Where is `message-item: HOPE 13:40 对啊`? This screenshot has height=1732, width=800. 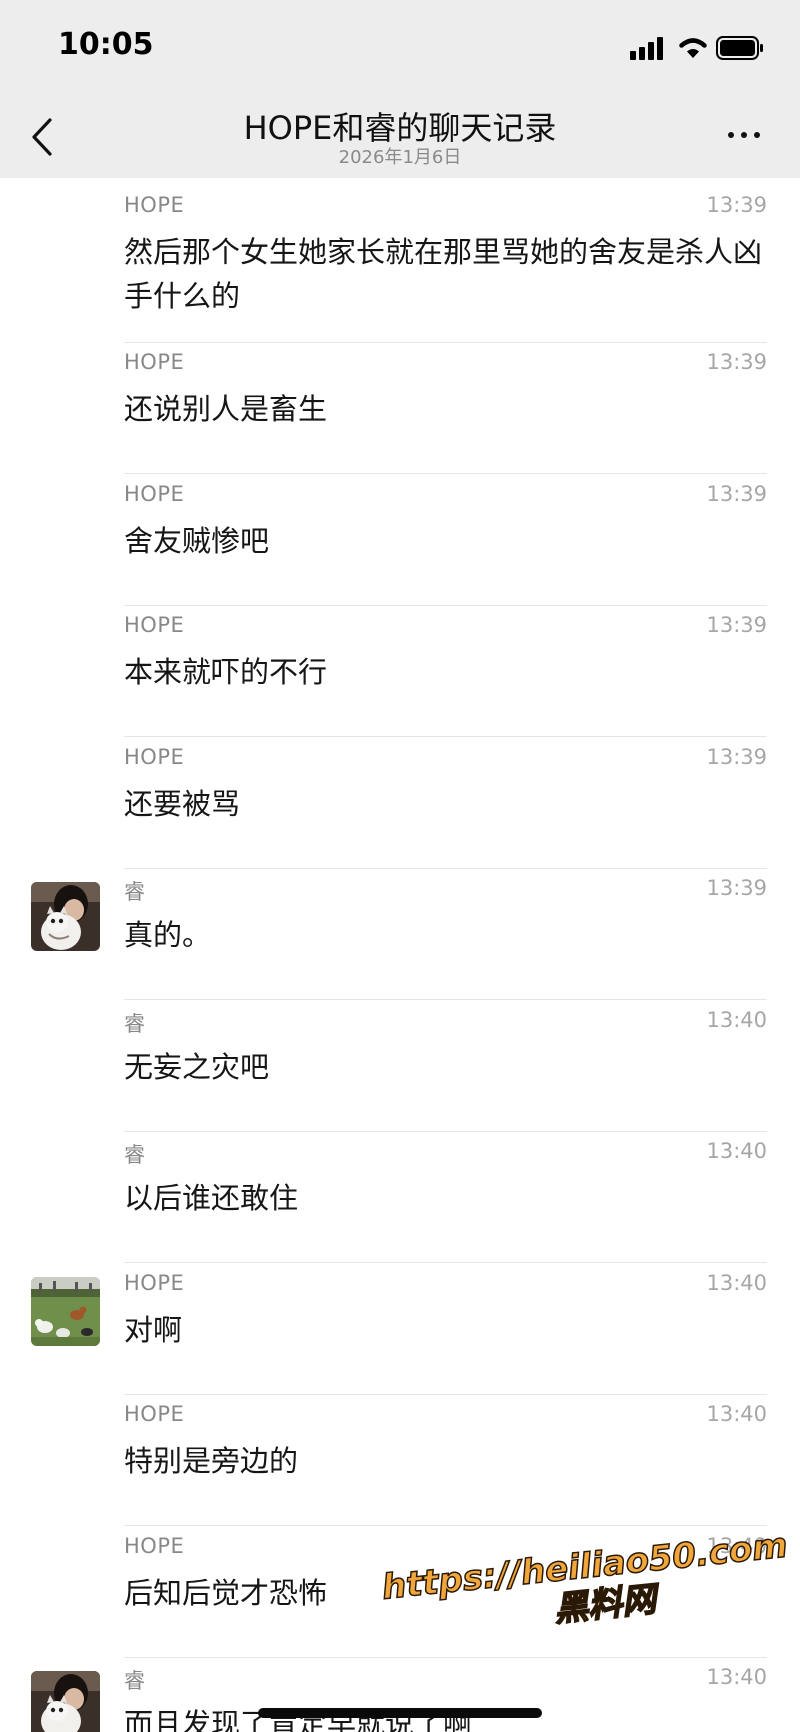
message-item: HOPE 13:40 对啊 is located at coordinates (400, 1329).